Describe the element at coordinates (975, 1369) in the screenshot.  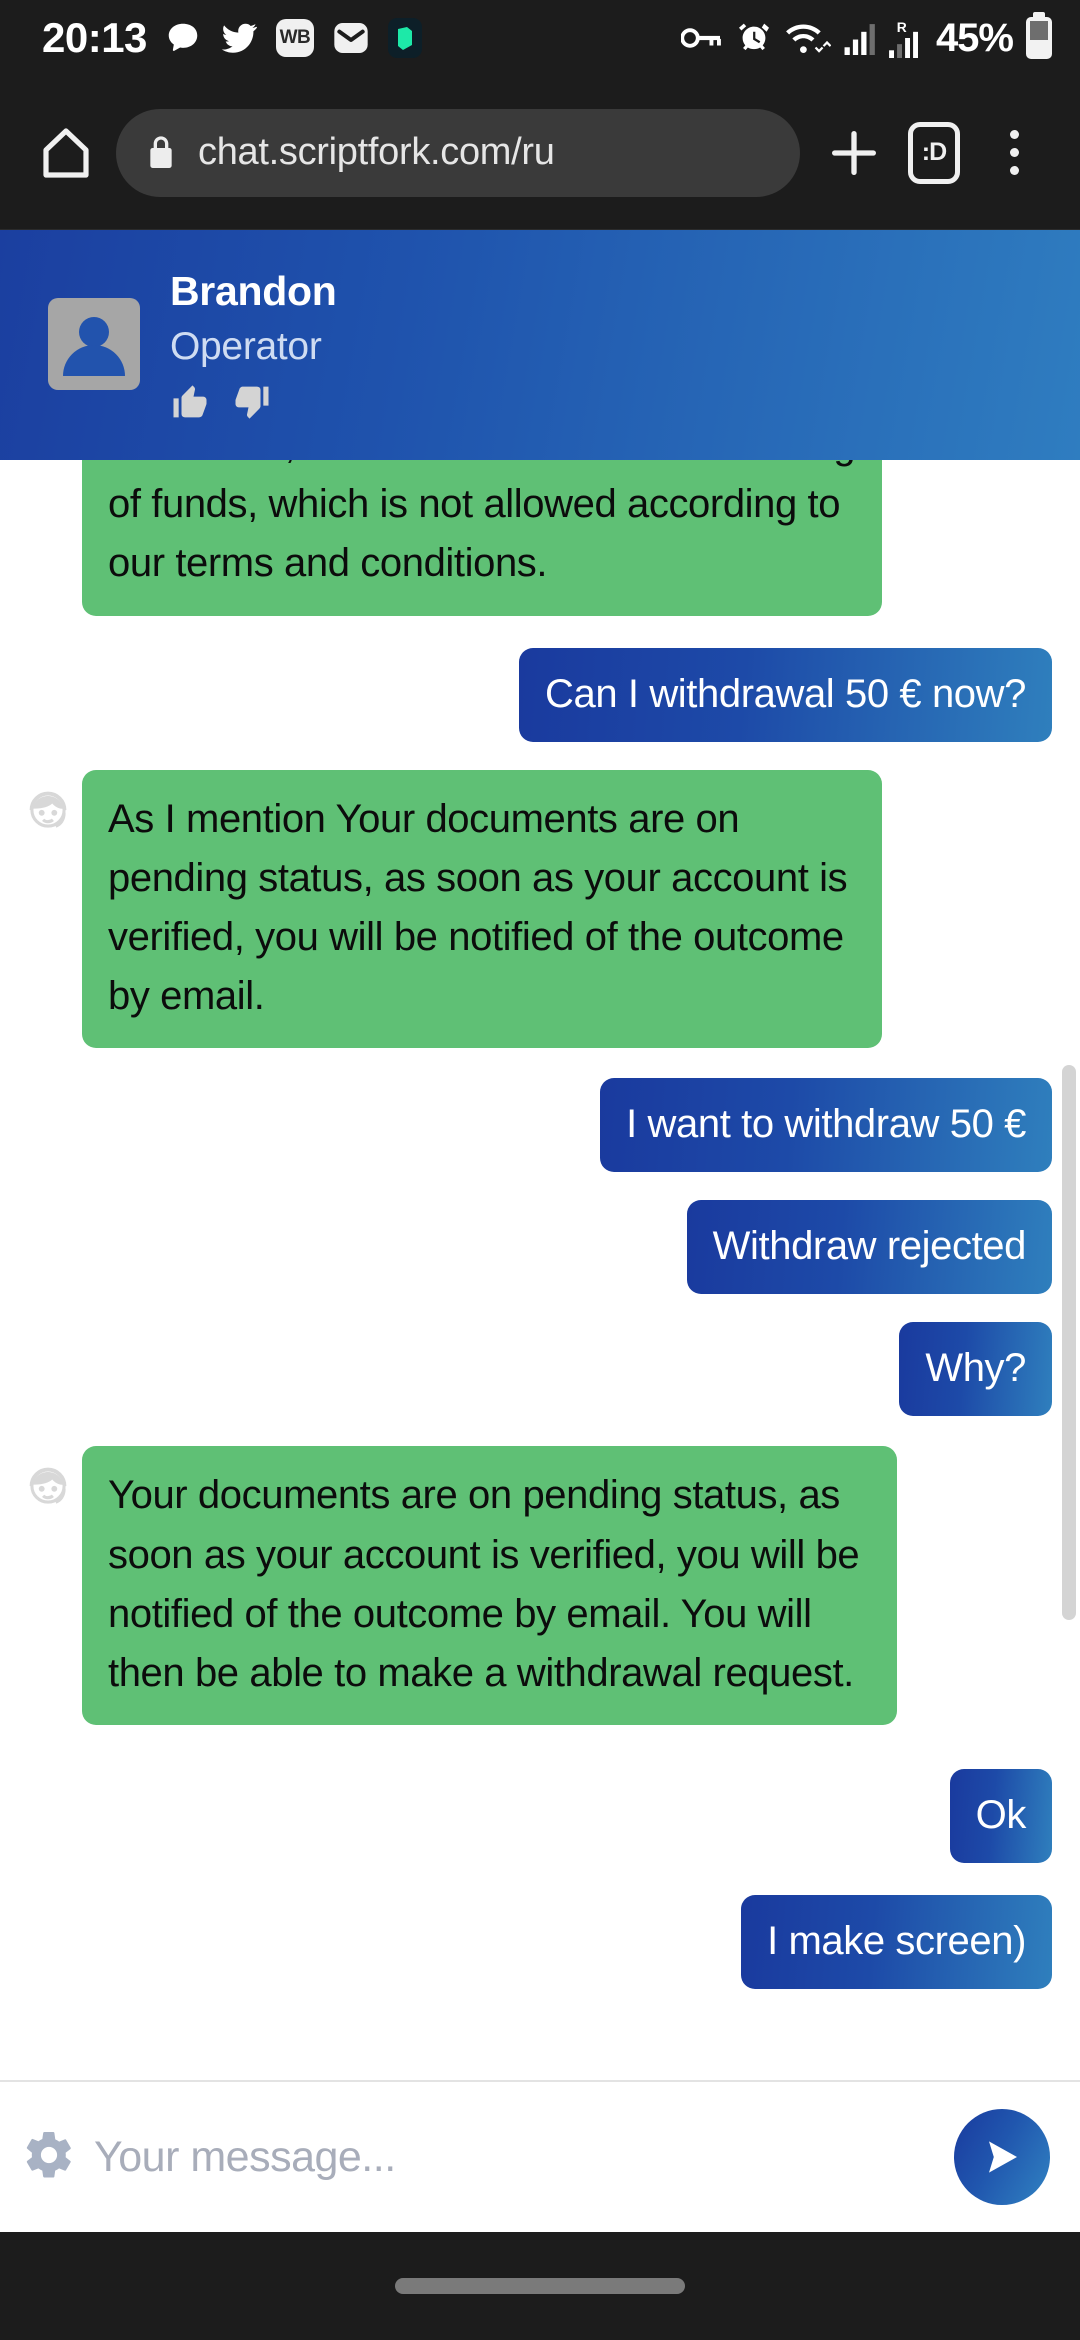
I see `user-message-bubble: Why?` at that location.